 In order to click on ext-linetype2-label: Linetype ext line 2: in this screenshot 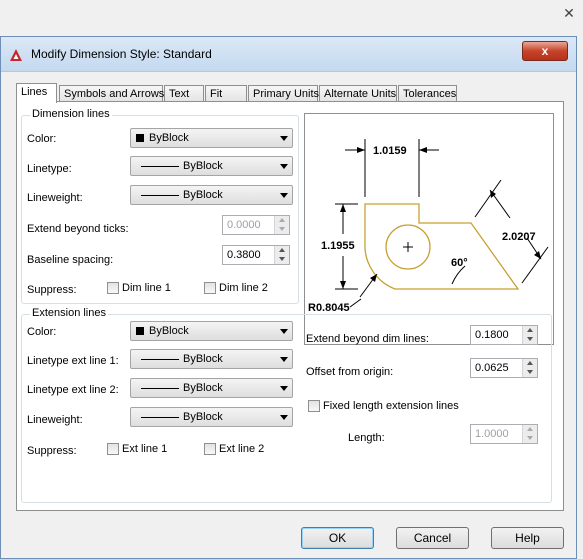, I will do `click(73, 390)`.